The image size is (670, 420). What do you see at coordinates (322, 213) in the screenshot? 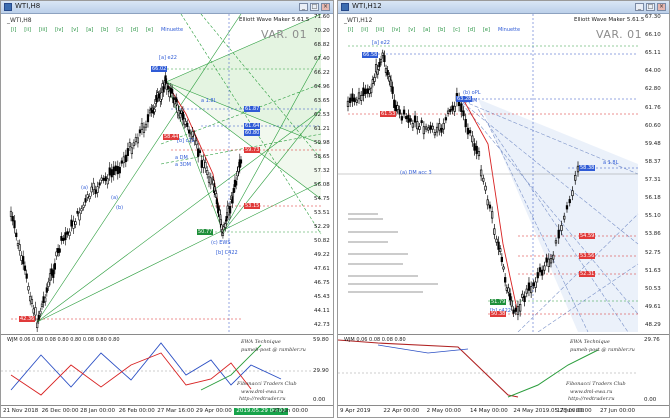
I see `price-tick: 53.51` at bounding box center [322, 213].